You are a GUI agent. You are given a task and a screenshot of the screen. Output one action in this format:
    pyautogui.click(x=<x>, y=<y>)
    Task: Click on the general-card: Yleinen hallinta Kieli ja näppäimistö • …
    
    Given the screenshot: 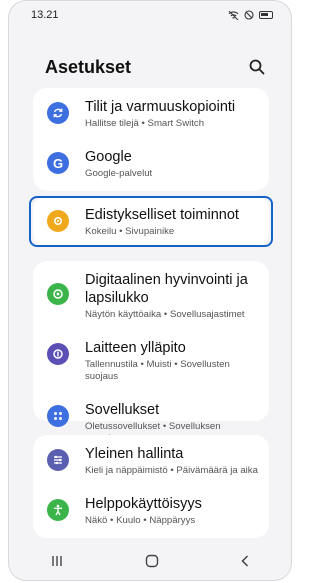 What is the action you would take?
    pyautogui.click(x=151, y=486)
    